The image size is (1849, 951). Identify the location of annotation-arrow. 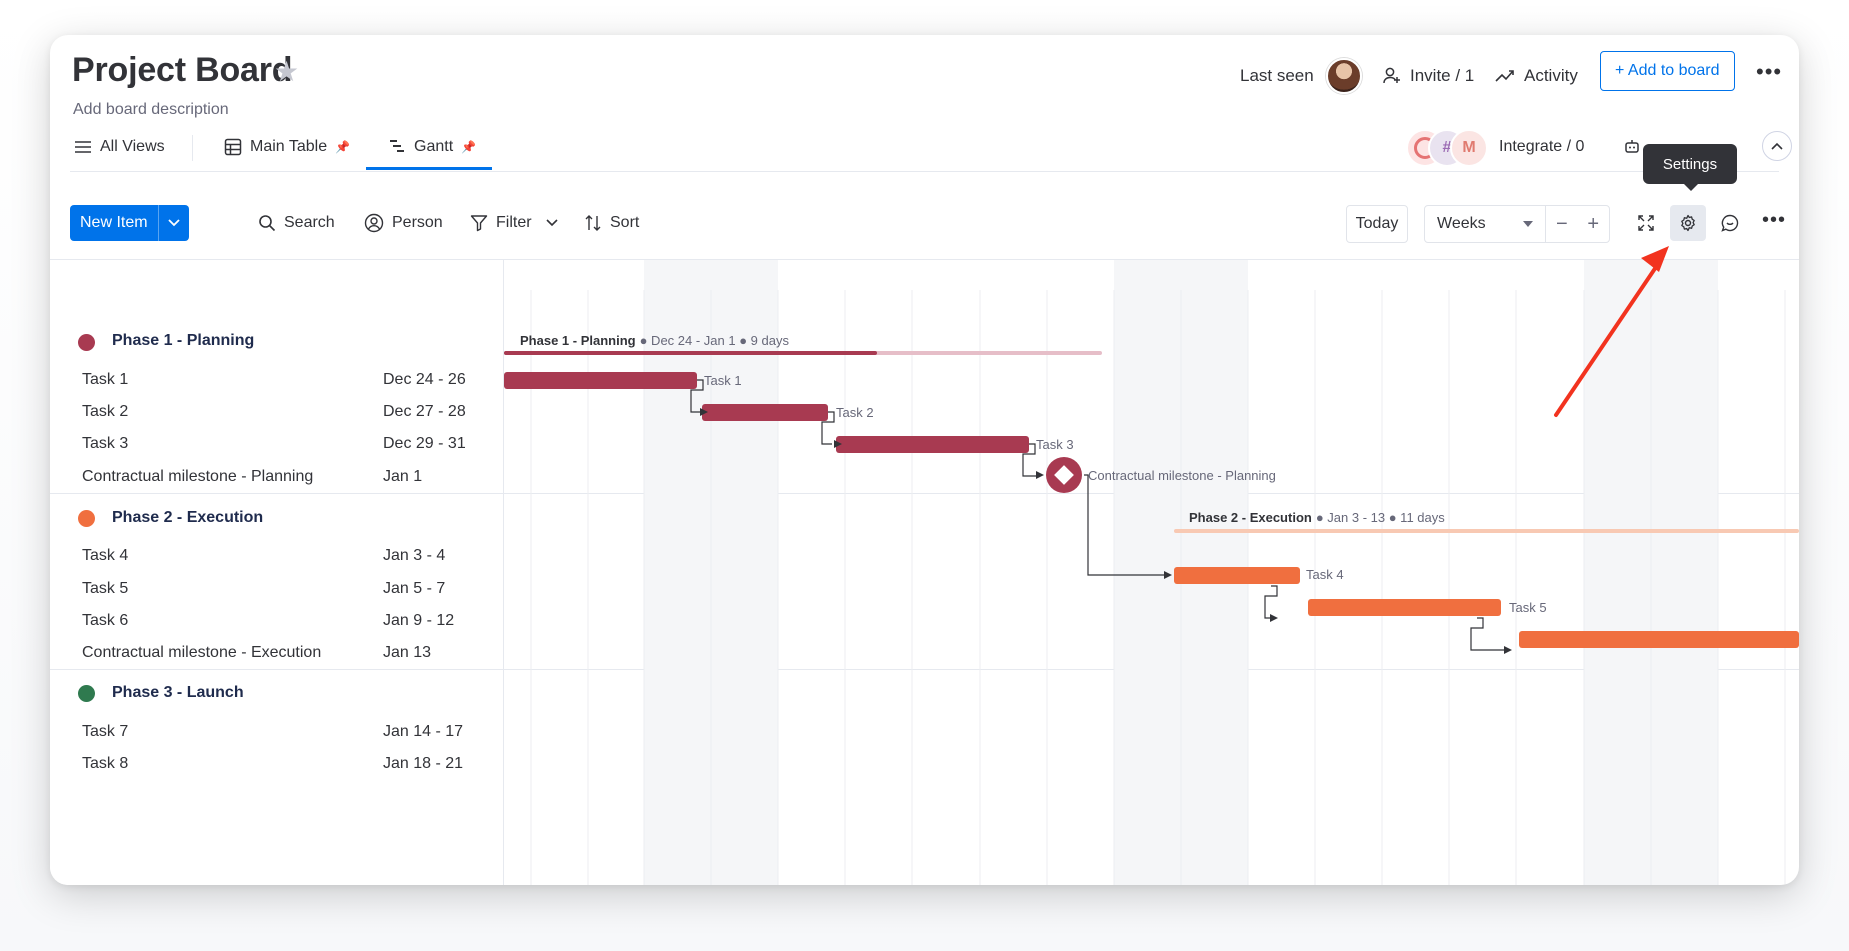
(1611, 331).